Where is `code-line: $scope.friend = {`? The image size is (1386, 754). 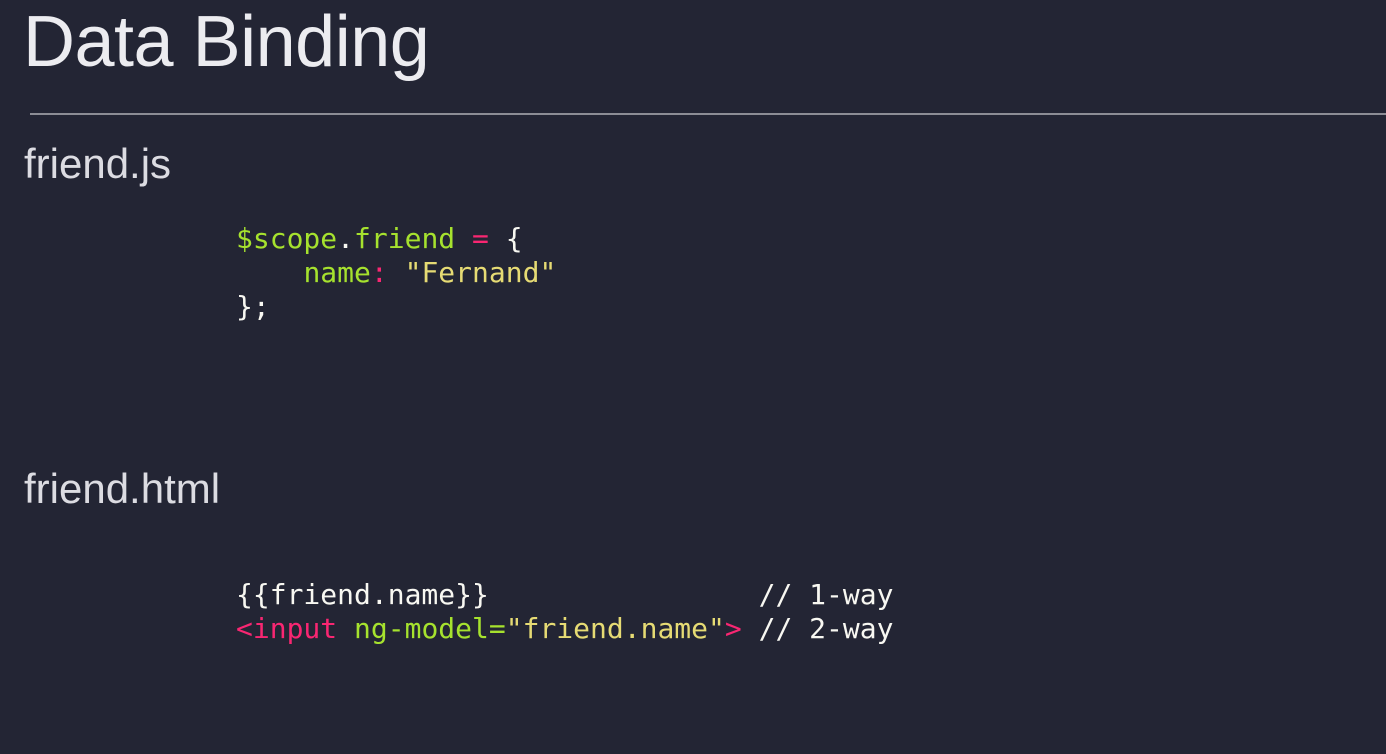 code-line: $scope.friend = { is located at coordinates (396, 239).